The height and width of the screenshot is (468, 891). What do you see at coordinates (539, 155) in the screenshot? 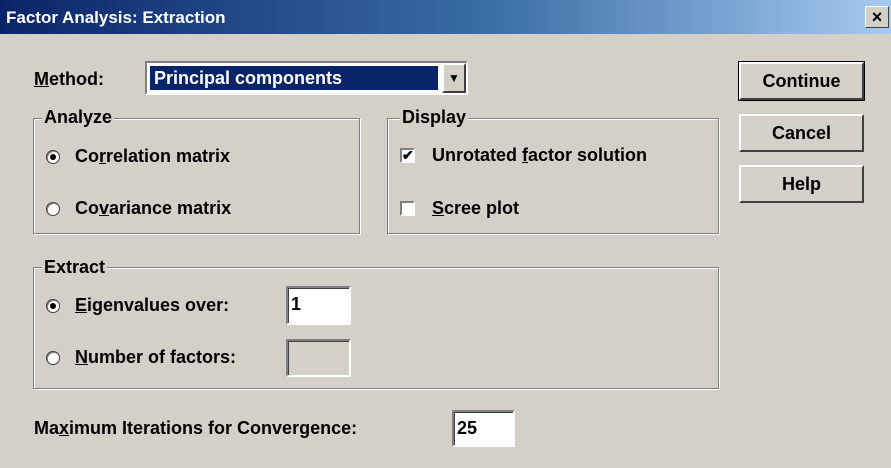
I see `unrotated-solution-label: Unrotated factor solution` at bounding box center [539, 155].